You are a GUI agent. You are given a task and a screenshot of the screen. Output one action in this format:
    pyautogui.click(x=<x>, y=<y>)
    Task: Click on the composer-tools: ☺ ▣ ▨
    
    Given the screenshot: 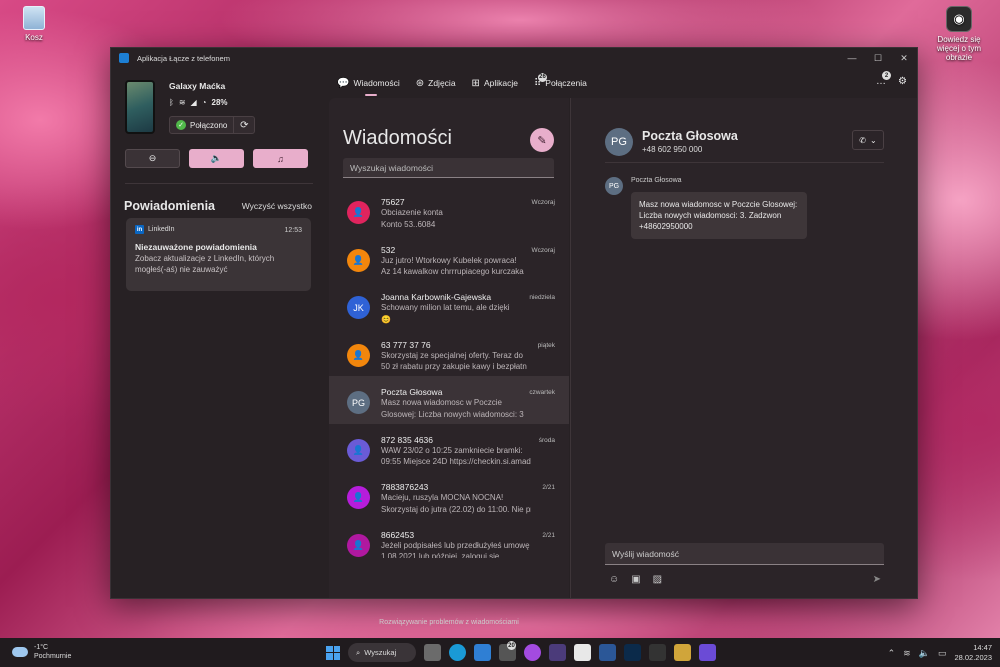 What is the action you would take?
    pyautogui.click(x=635, y=579)
    